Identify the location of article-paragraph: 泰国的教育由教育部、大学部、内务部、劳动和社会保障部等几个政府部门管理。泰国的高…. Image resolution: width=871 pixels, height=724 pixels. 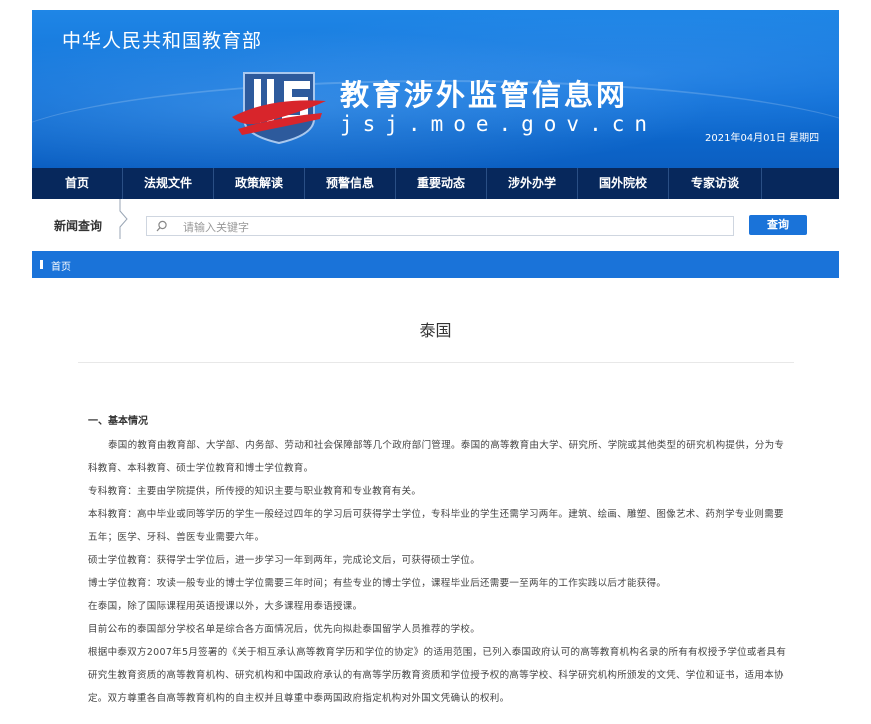
(436, 457).